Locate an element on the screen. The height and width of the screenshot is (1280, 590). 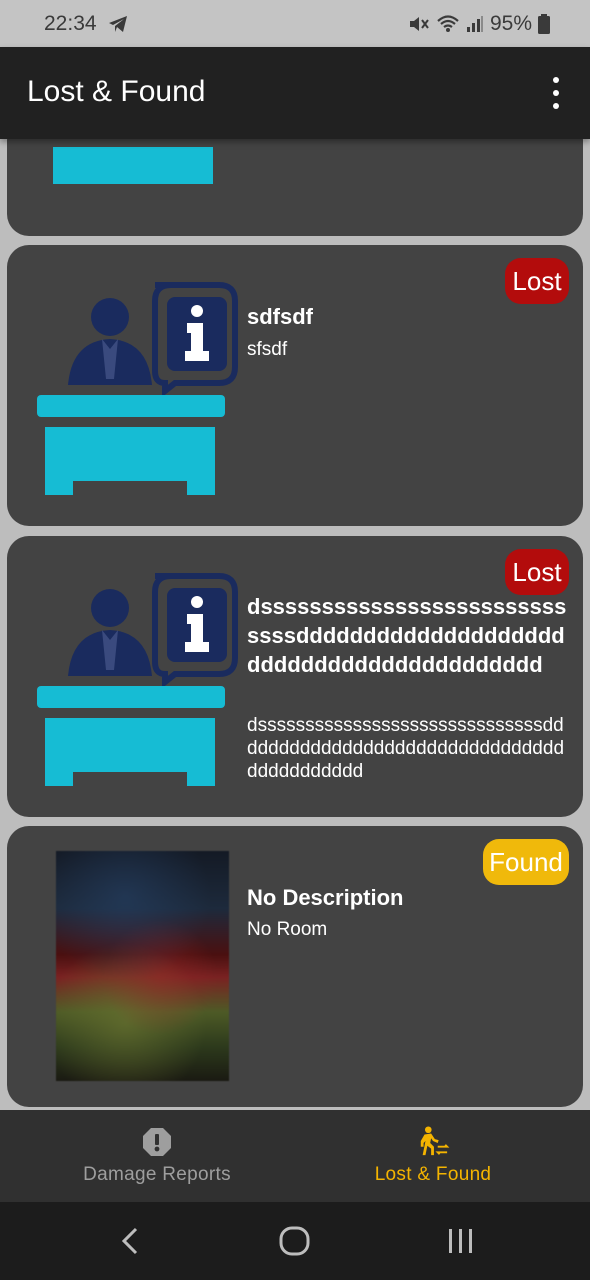
battery-icon is located at coordinates (544, 24).